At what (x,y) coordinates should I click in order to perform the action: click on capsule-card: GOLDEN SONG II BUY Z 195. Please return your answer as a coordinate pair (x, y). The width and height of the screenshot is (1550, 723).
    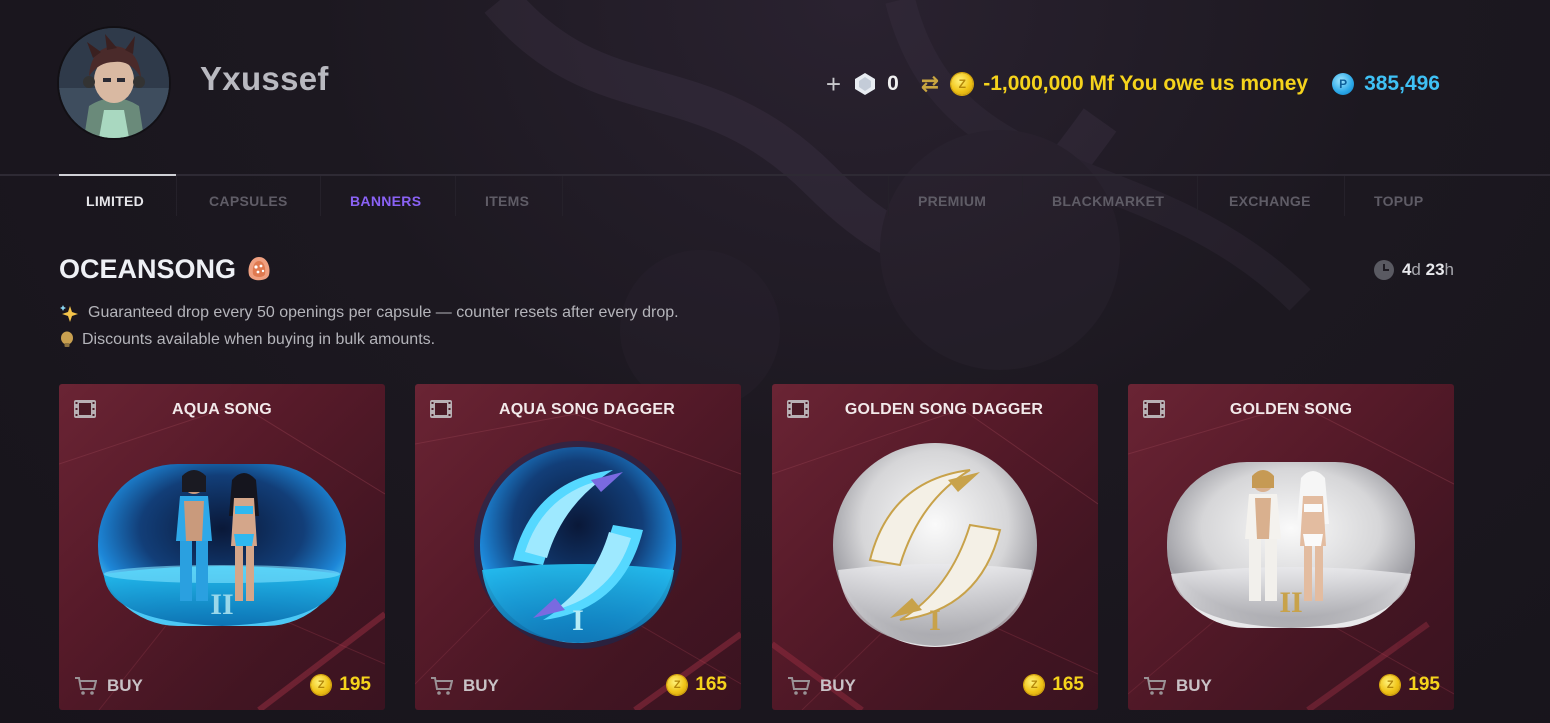
    Looking at the image, I should click on (1291, 547).